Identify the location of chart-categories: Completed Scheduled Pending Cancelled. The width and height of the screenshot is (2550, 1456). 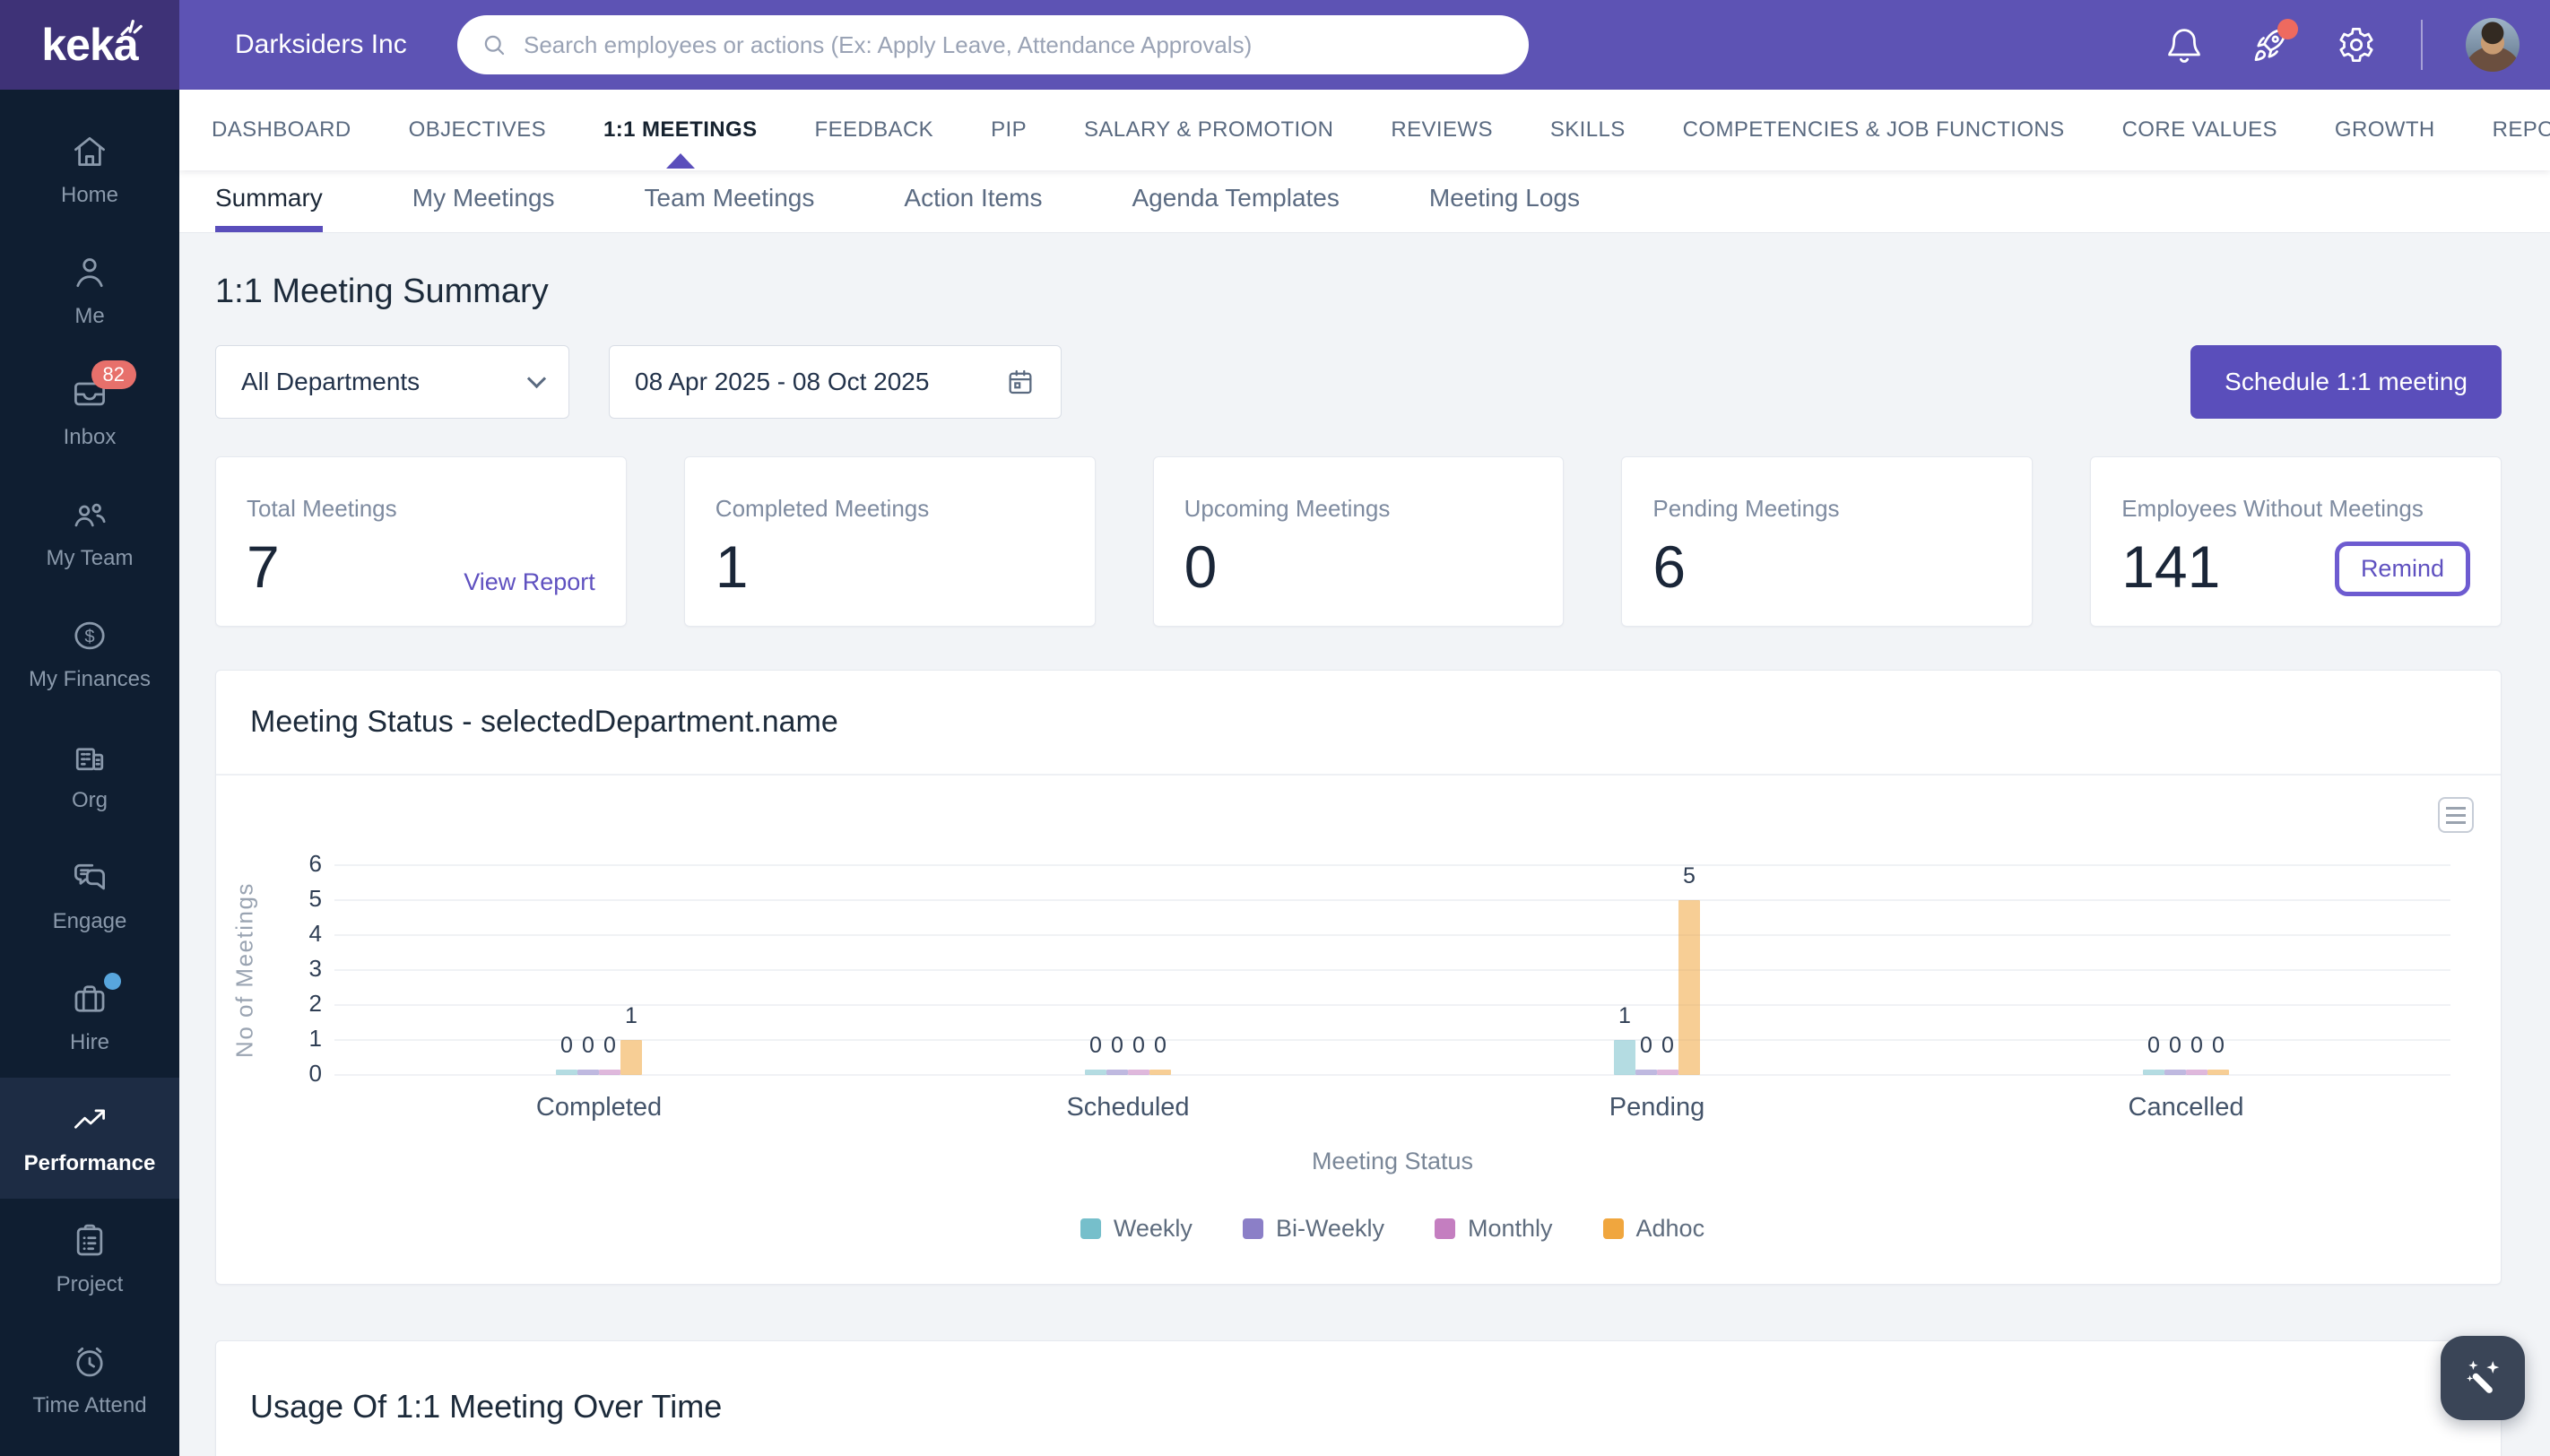
(1392, 1108).